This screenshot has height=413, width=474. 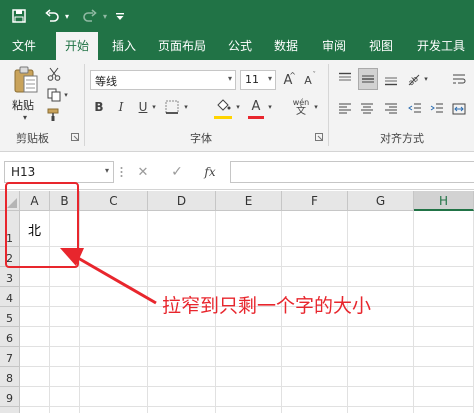 What do you see at coordinates (286, 46) in the screenshot?
I see `tab-data: 数据` at bounding box center [286, 46].